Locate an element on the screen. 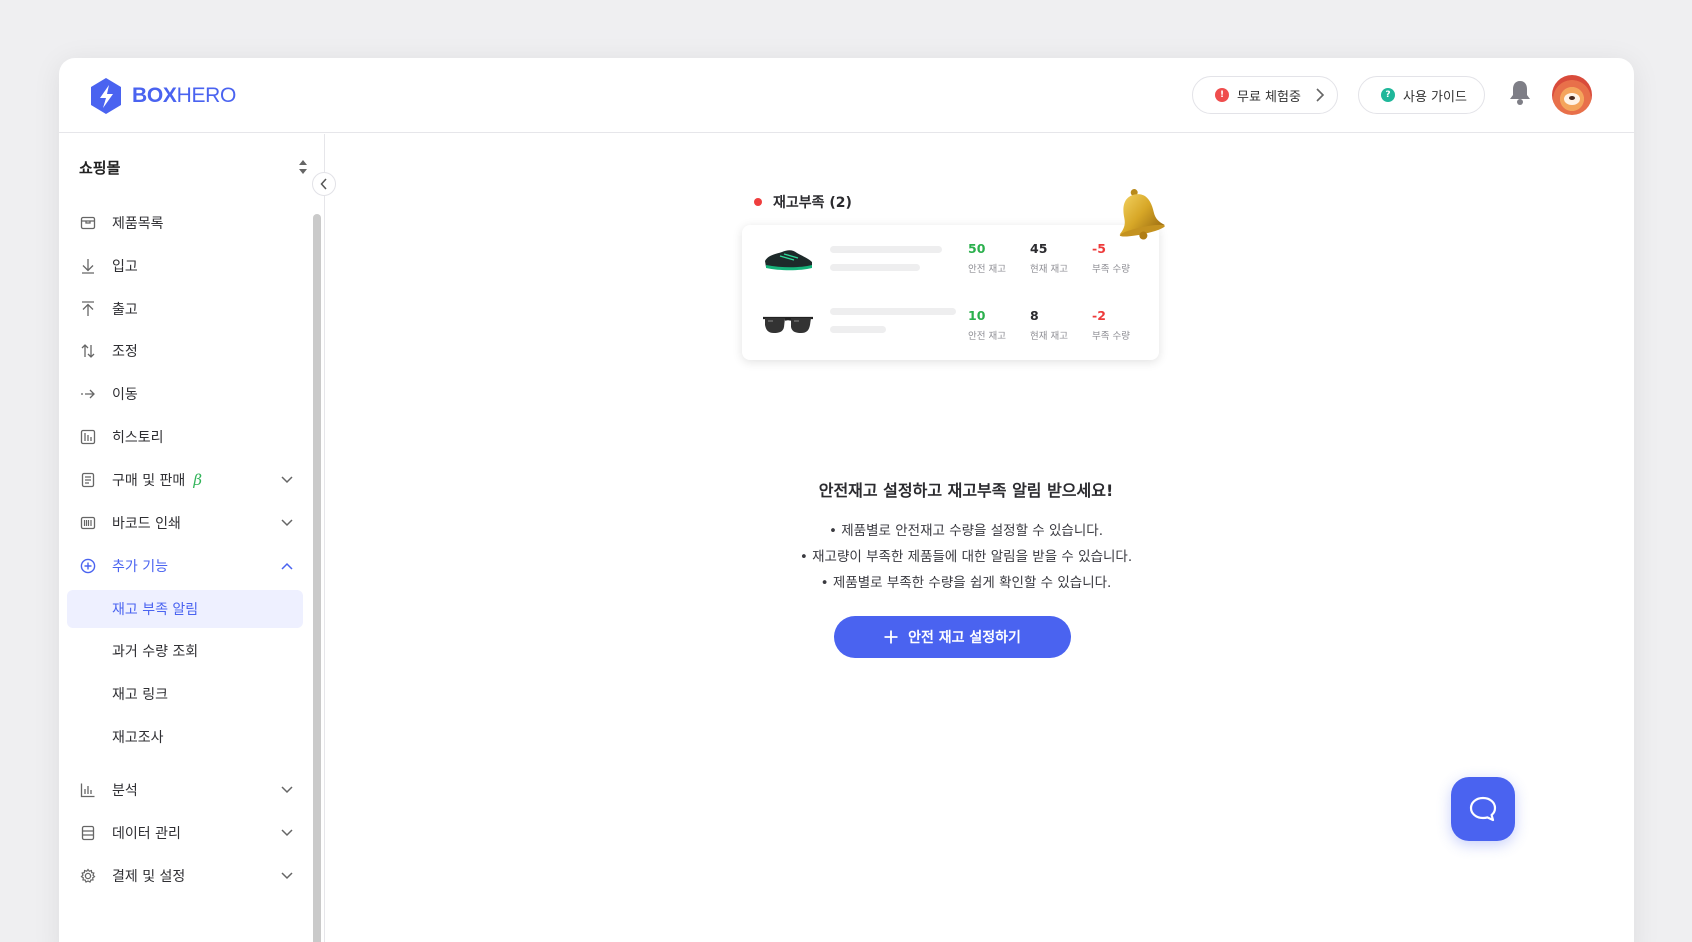 This screenshot has height=942, width=1692. swap-vertical-icon is located at coordinates (88, 351).